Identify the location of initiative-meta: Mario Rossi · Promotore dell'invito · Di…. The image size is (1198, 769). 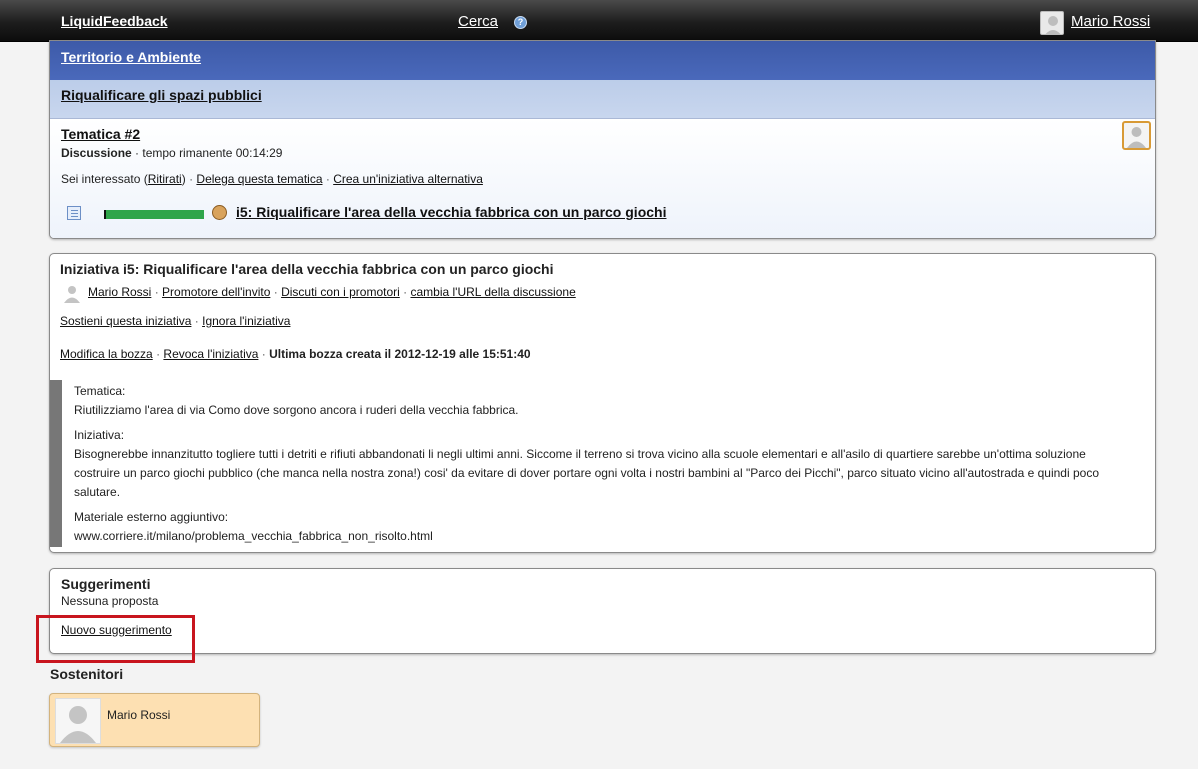
(602, 295).